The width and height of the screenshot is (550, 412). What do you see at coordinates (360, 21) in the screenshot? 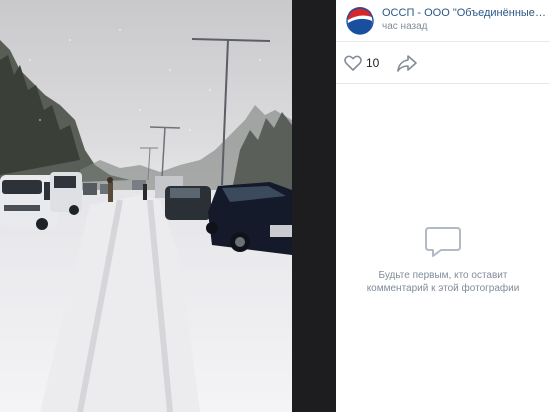
I see `pepsi-logo-icon` at bounding box center [360, 21].